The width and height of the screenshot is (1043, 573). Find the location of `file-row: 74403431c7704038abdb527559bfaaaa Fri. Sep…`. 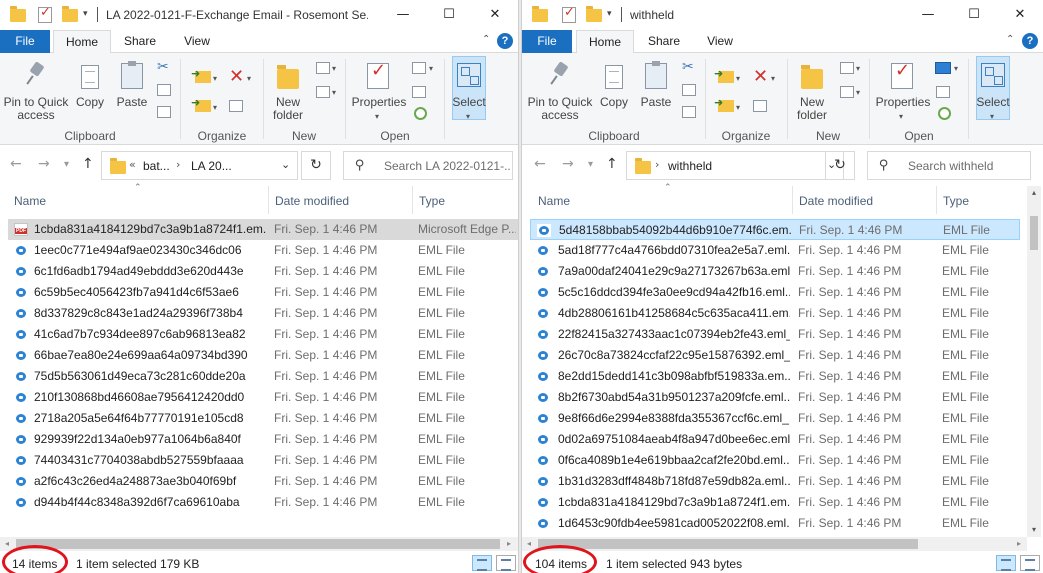

file-row: 74403431c7704038abdb527559bfaaaa Fri. Sep… is located at coordinates (263, 460).